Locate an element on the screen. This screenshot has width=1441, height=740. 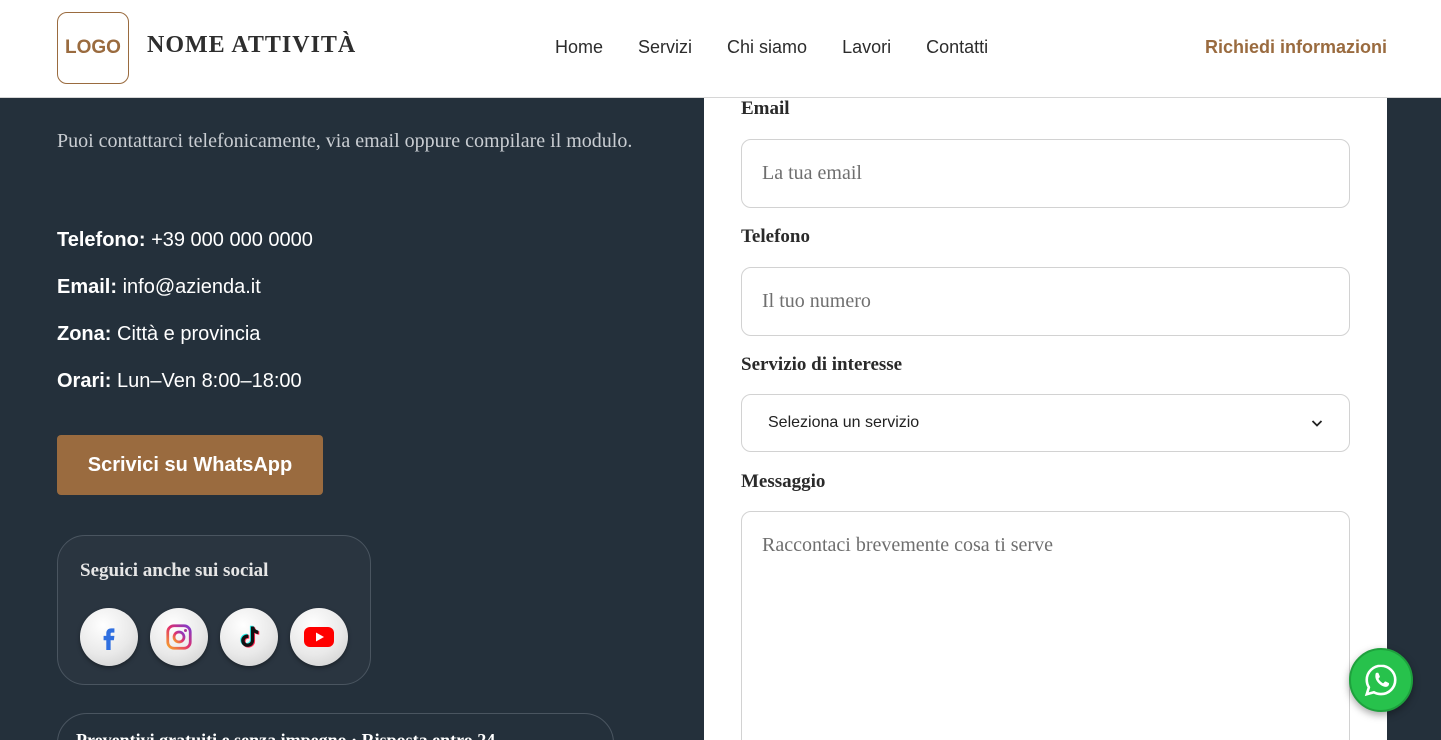
request-info-link: Richiedi informazioni is located at coordinates (1296, 47).